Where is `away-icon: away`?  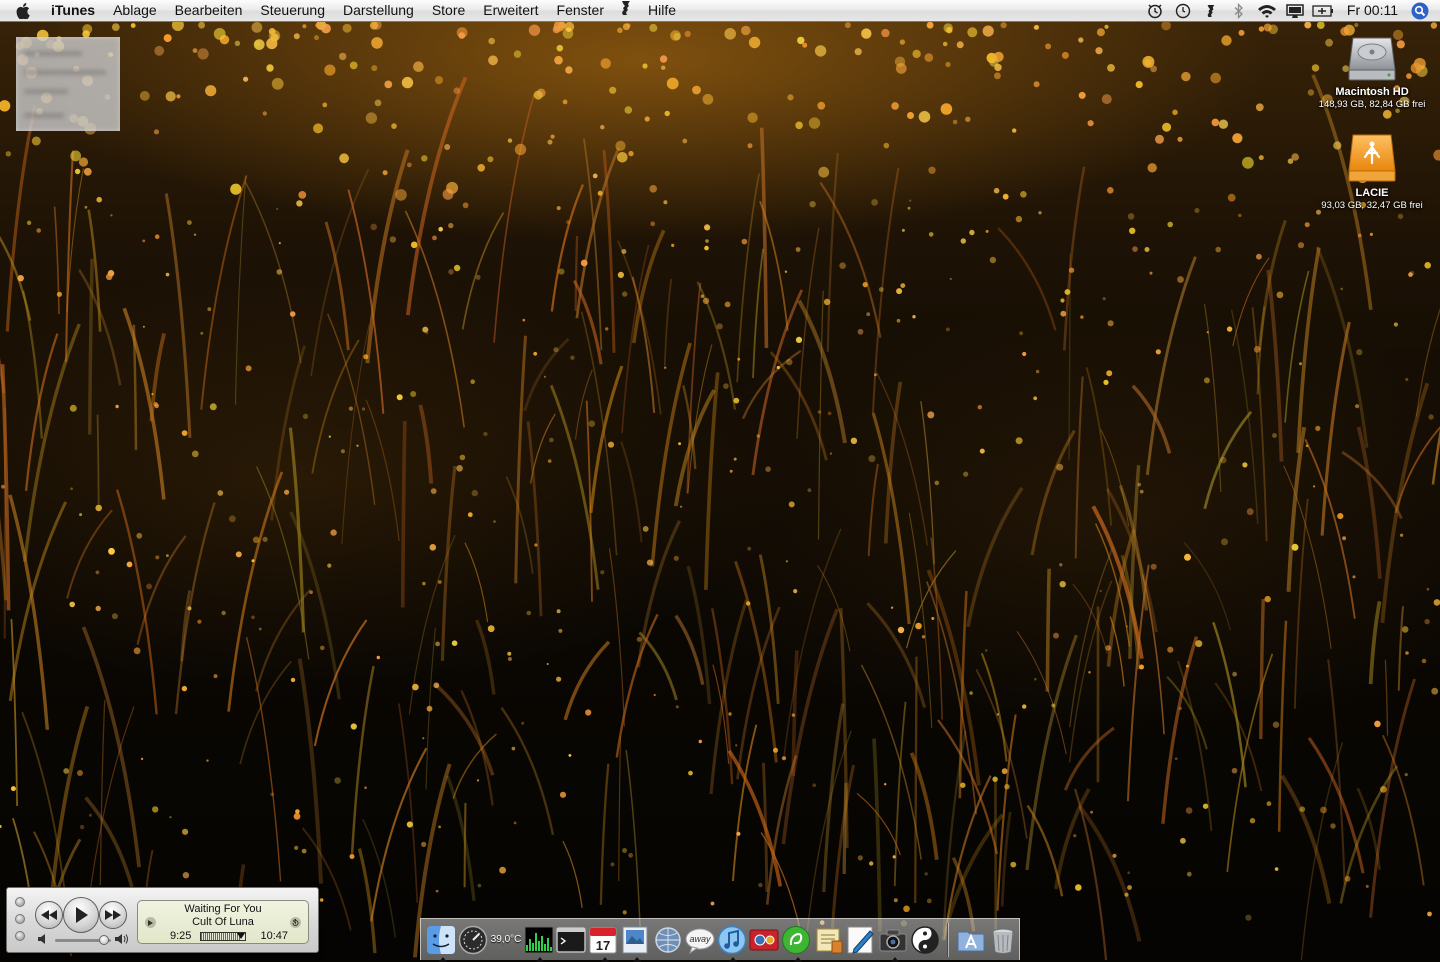
away-icon: away is located at coordinates (700, 940).